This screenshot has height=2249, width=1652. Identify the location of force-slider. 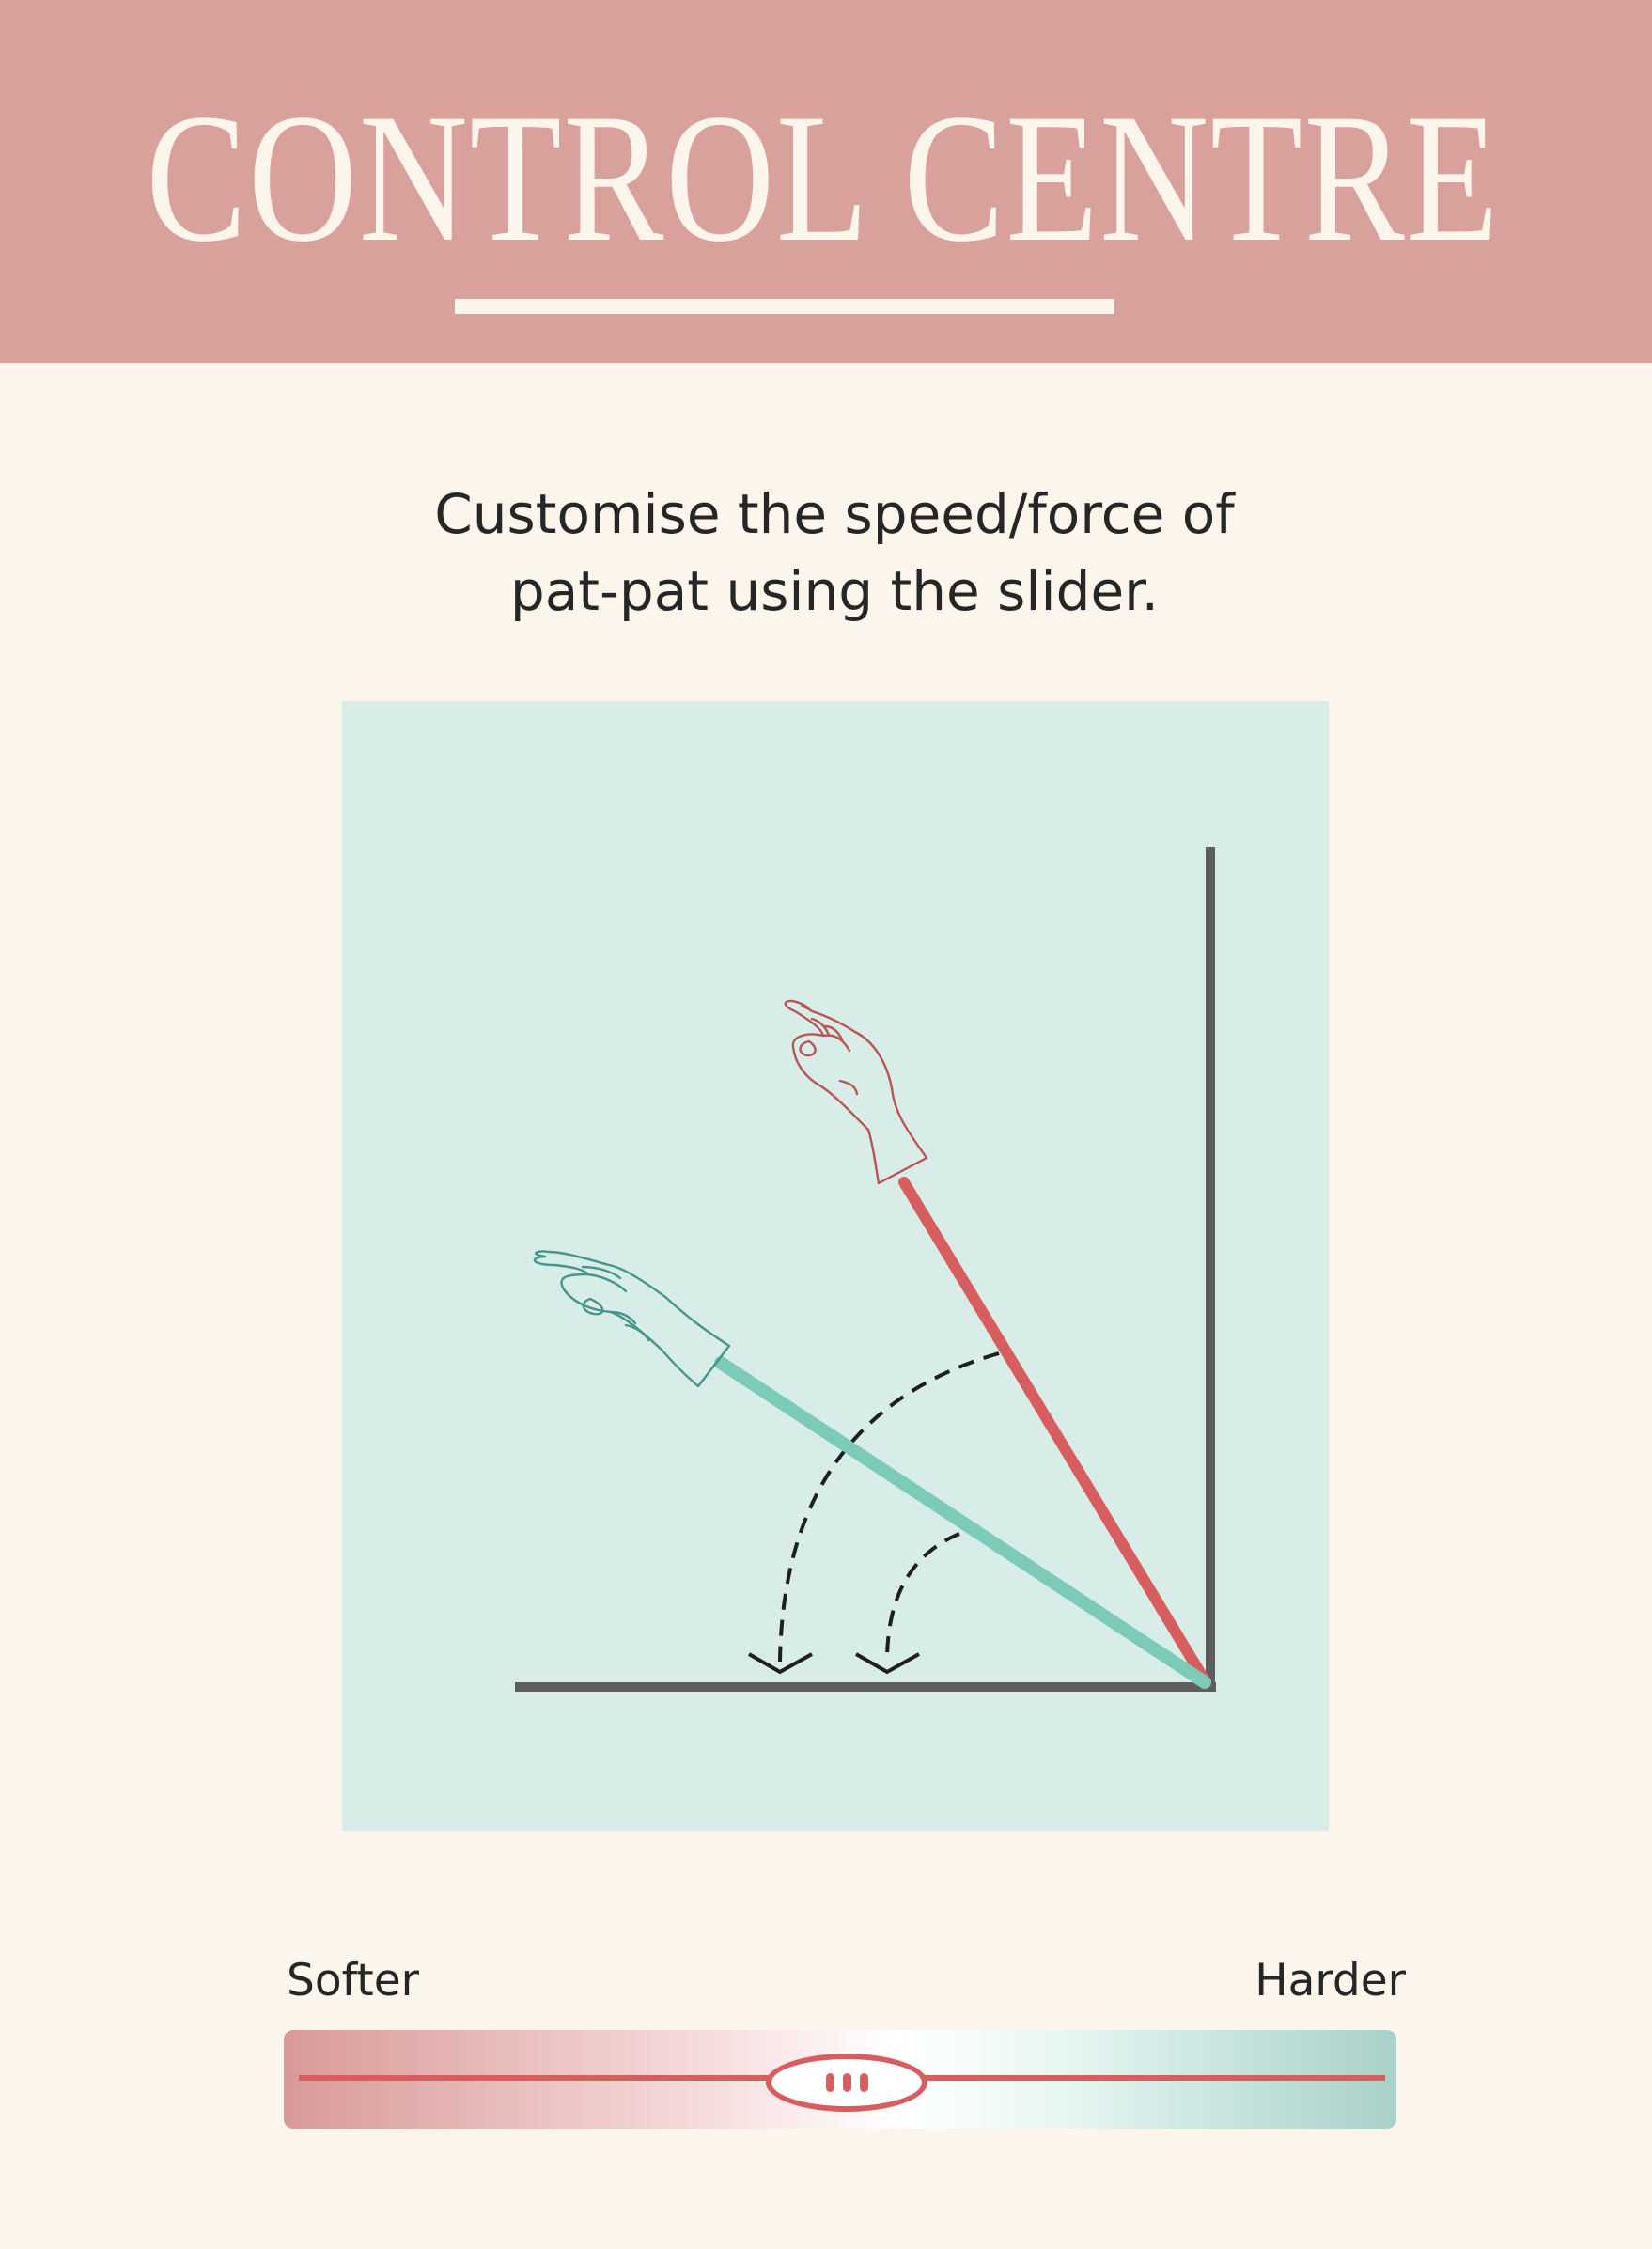
(840, 2079).